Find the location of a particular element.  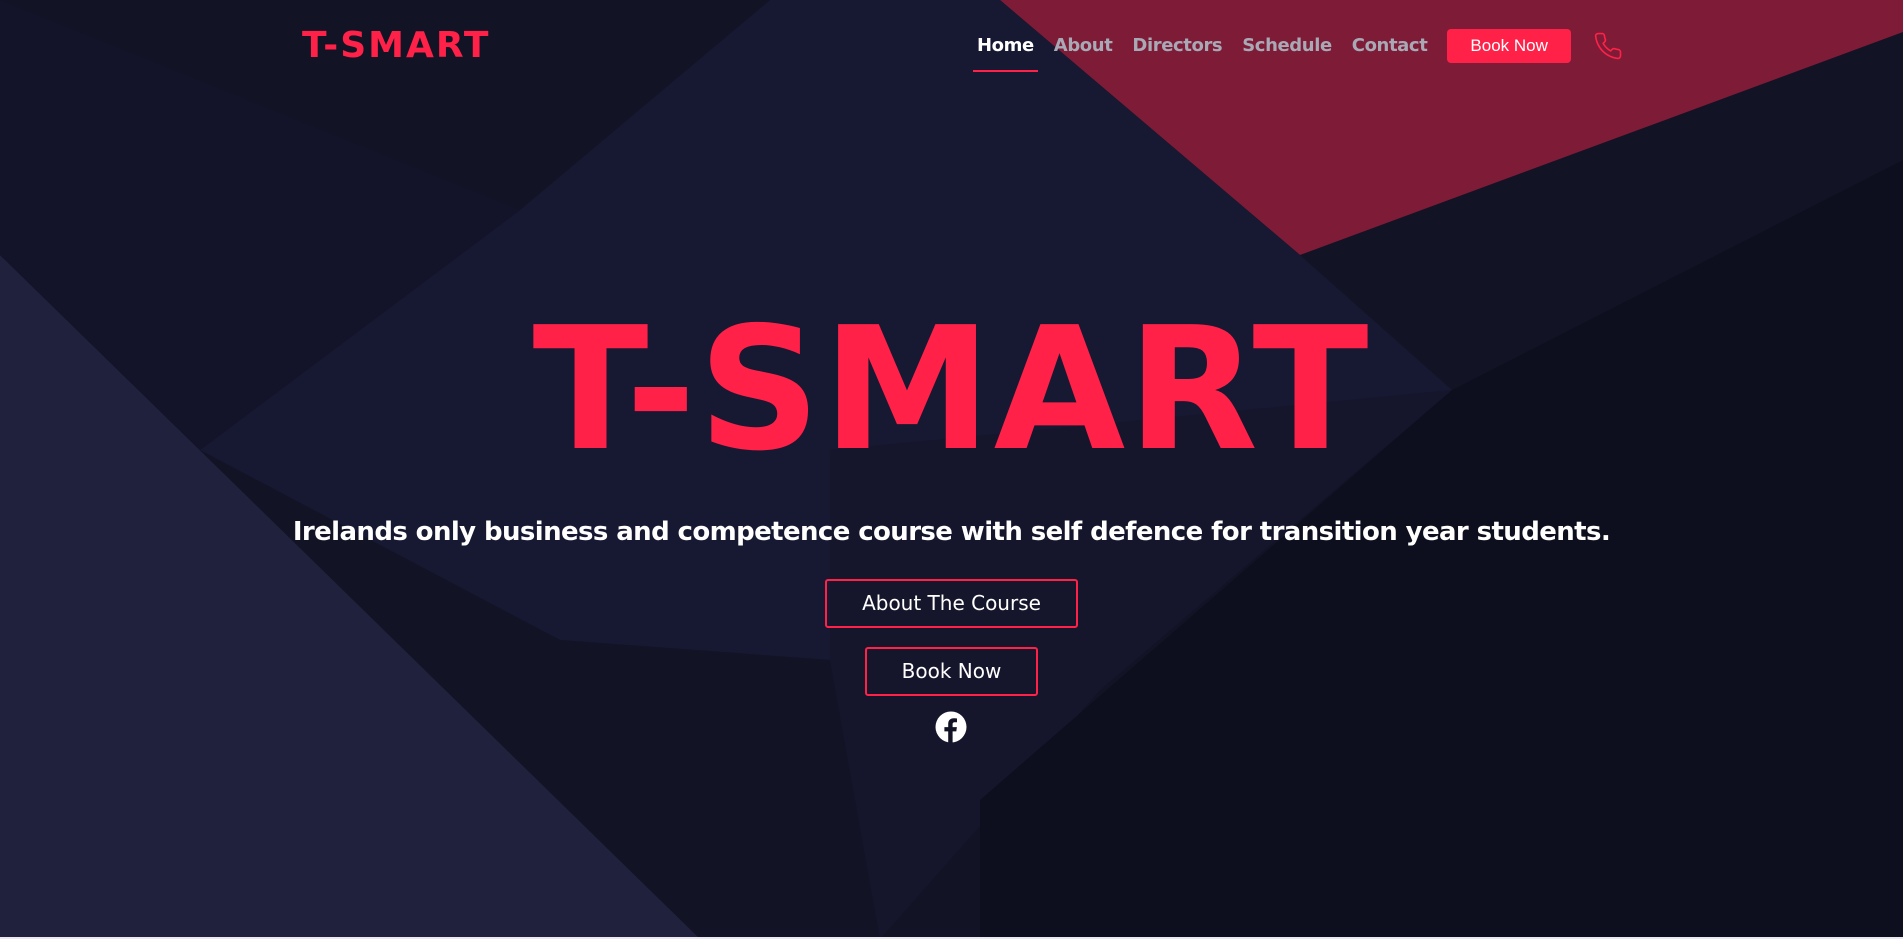

facebook-icon is located at coordinates (951, 727).